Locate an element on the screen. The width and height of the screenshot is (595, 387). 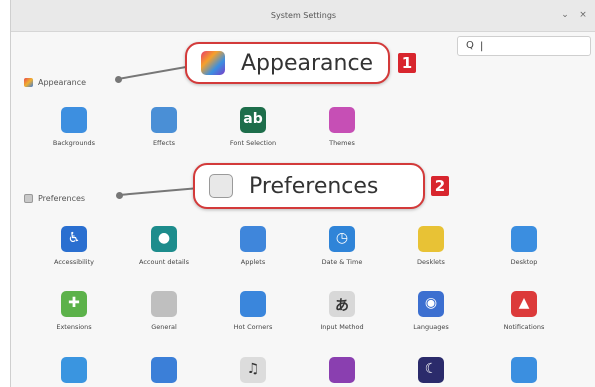
icon-glyph: ab is located at coordinates (253, 119).